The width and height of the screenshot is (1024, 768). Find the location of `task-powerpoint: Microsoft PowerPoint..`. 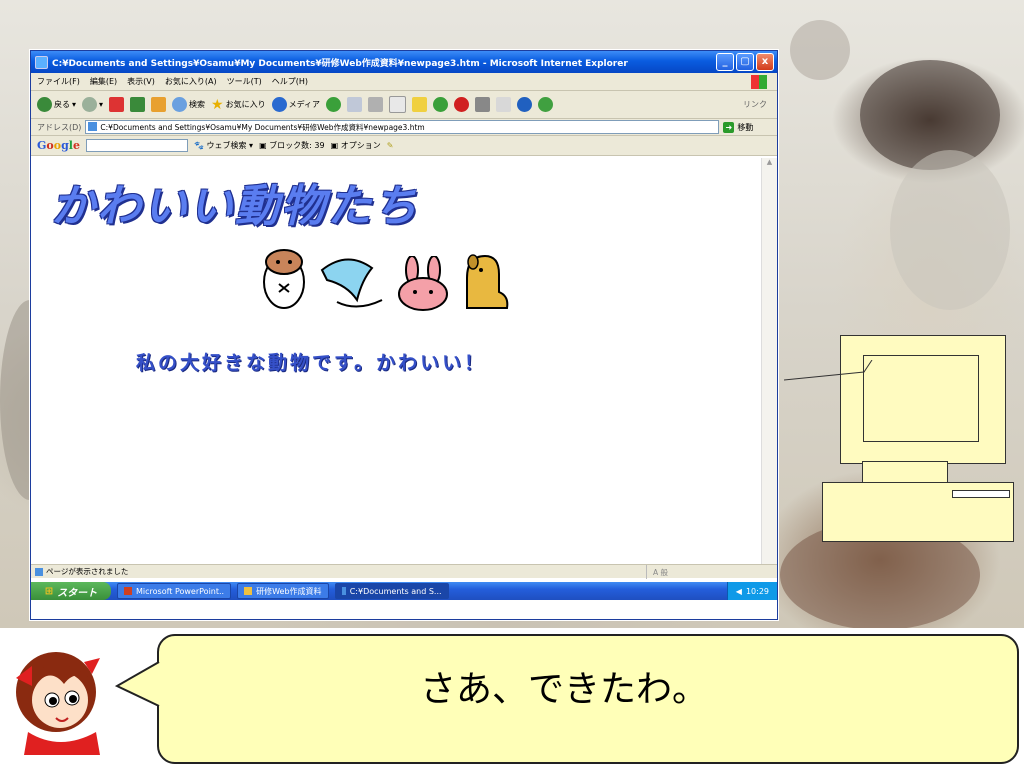

task-powerpoint: Microsoft PowerPoint.. is located at coordinates (174, 591).